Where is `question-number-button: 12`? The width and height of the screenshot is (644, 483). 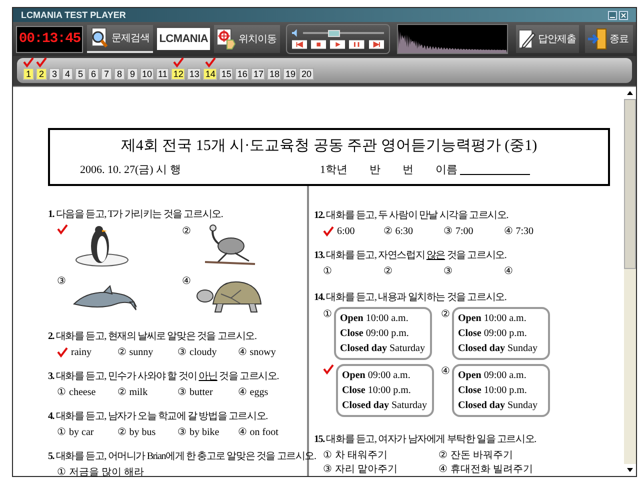 question-number-button: 12 is located at coordinates (178, 74).